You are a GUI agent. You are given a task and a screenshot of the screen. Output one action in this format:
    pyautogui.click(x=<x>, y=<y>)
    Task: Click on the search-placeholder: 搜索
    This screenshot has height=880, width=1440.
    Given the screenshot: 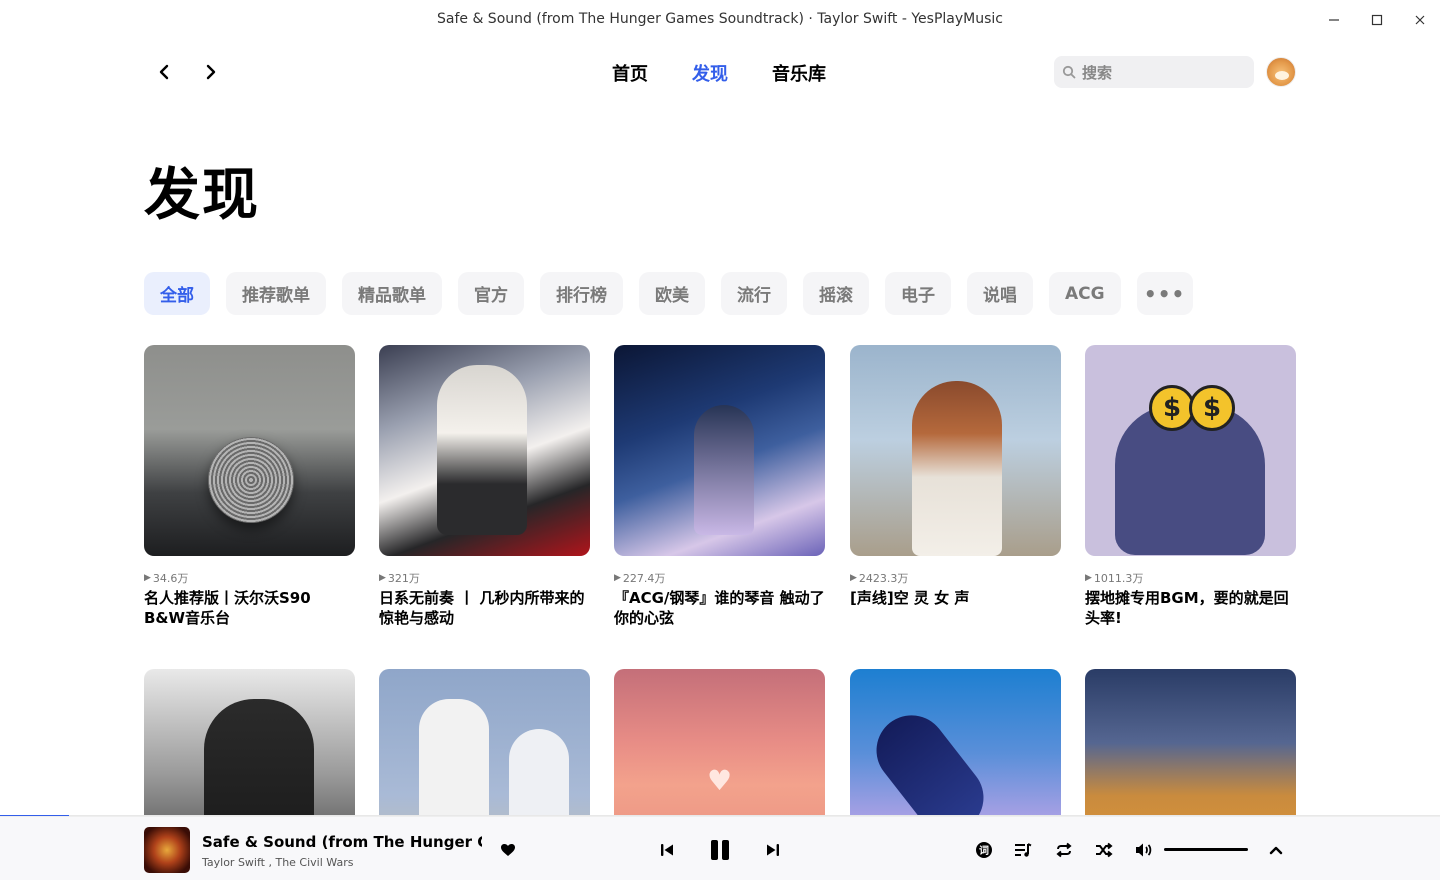 What is the action you would take?
    pyautogui.click(x=1097, y=72)
    